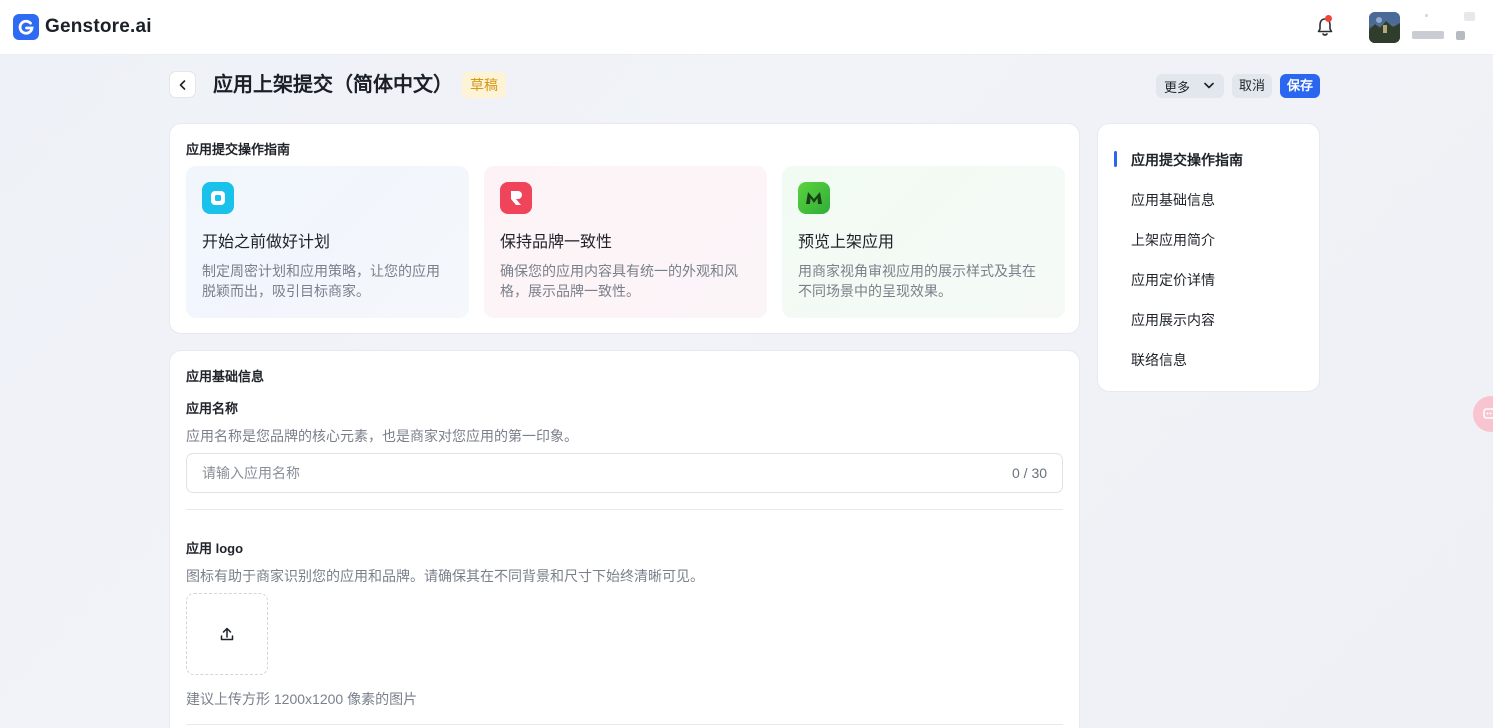 The image size is (1493, 728). I want to click on active-nav-marker, so click(1115, 159).